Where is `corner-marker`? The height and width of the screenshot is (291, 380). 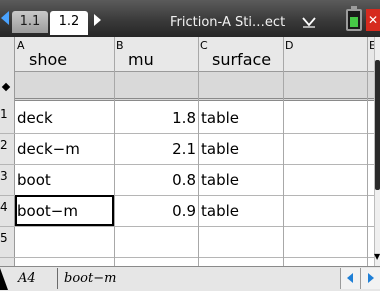 corner-marker is located at coordinates (4, 279).